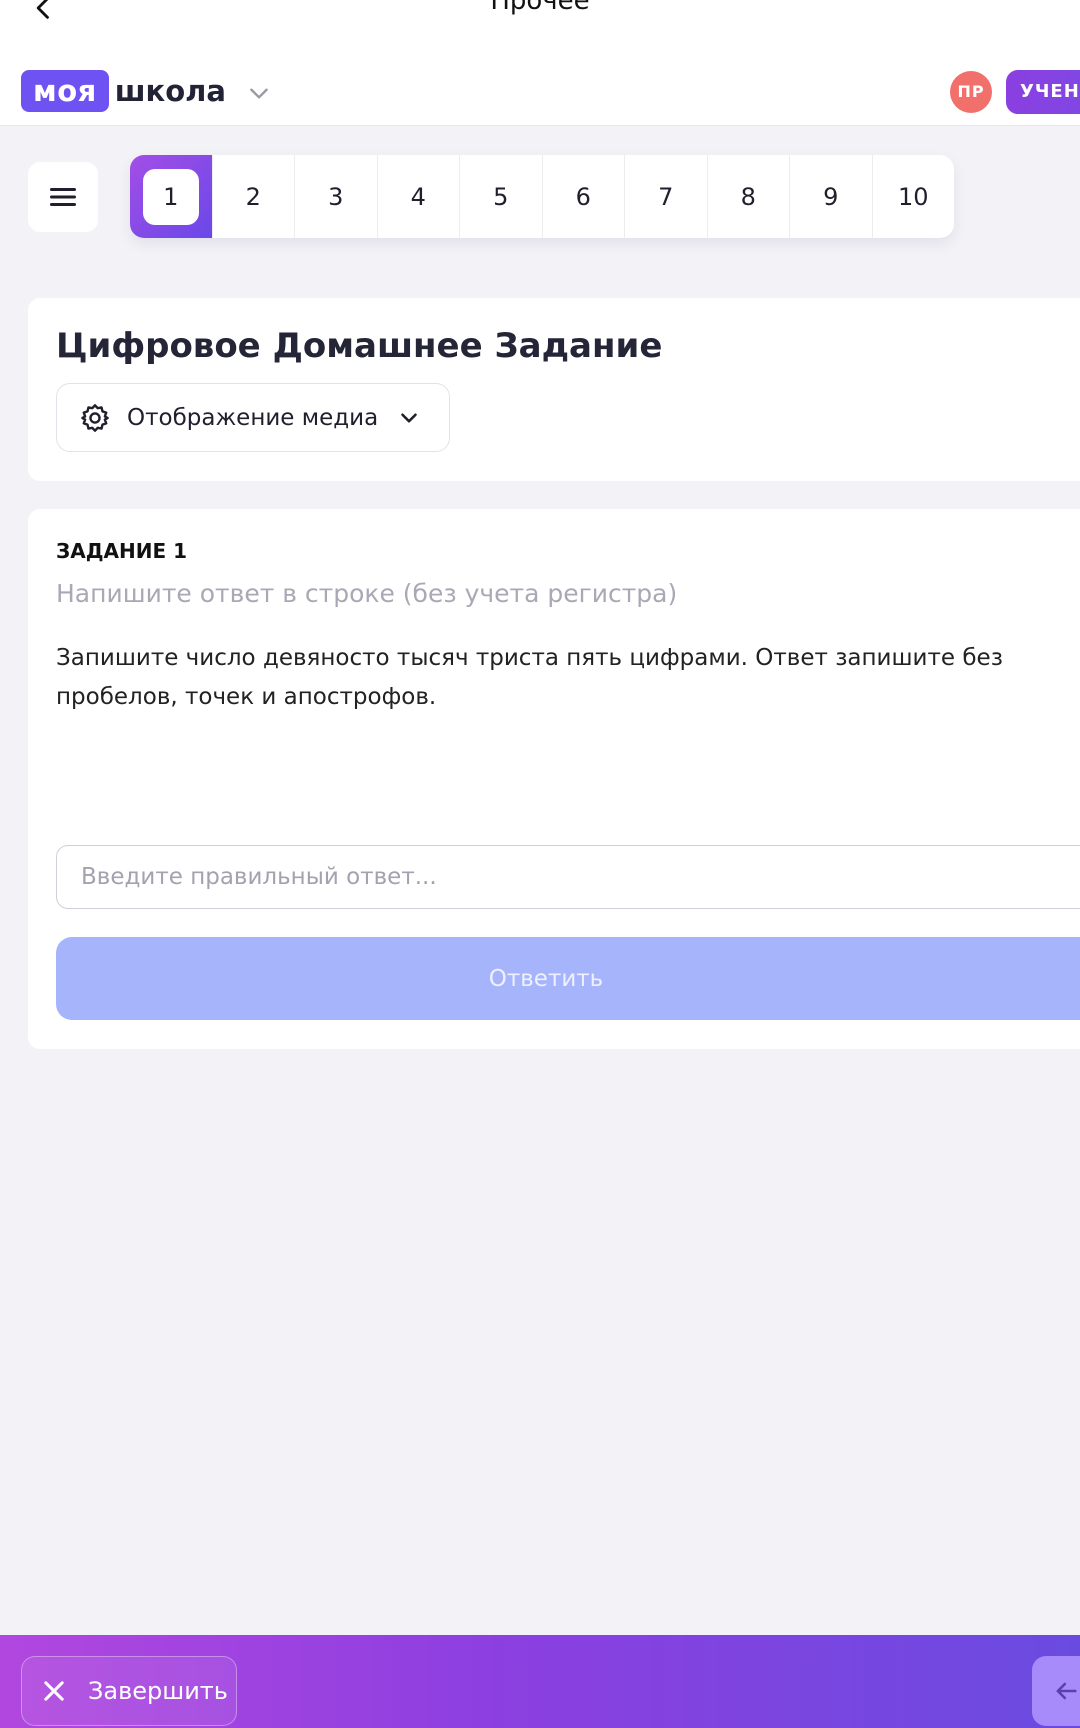  I want to click on finish-label: Завершить, so click(158, 1691).